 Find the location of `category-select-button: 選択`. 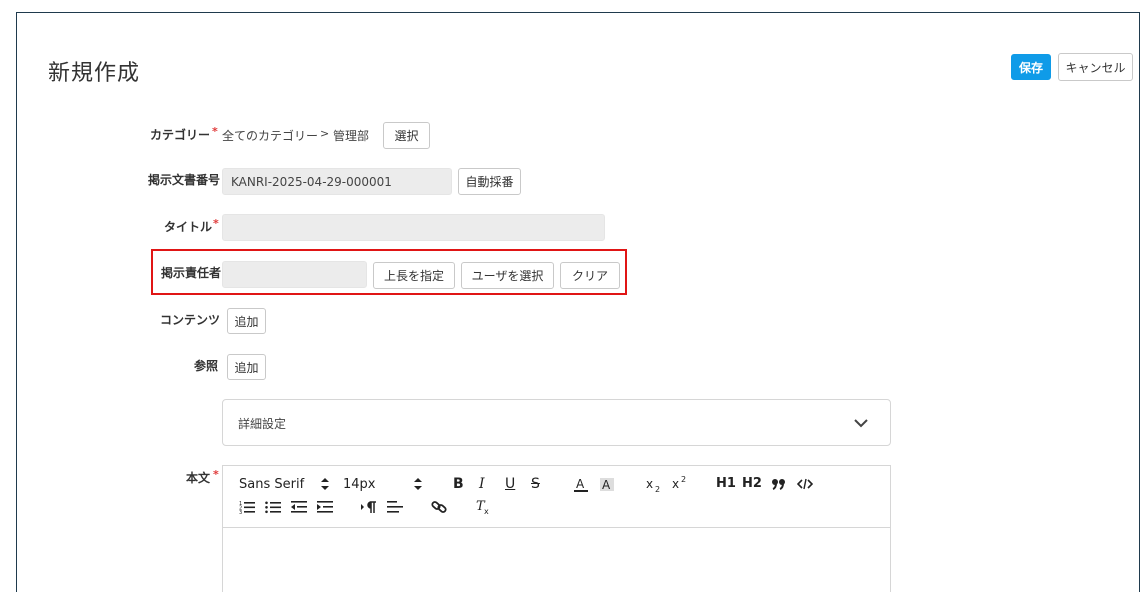

category-select-button: 選択 is located at coordinates (406, 135).